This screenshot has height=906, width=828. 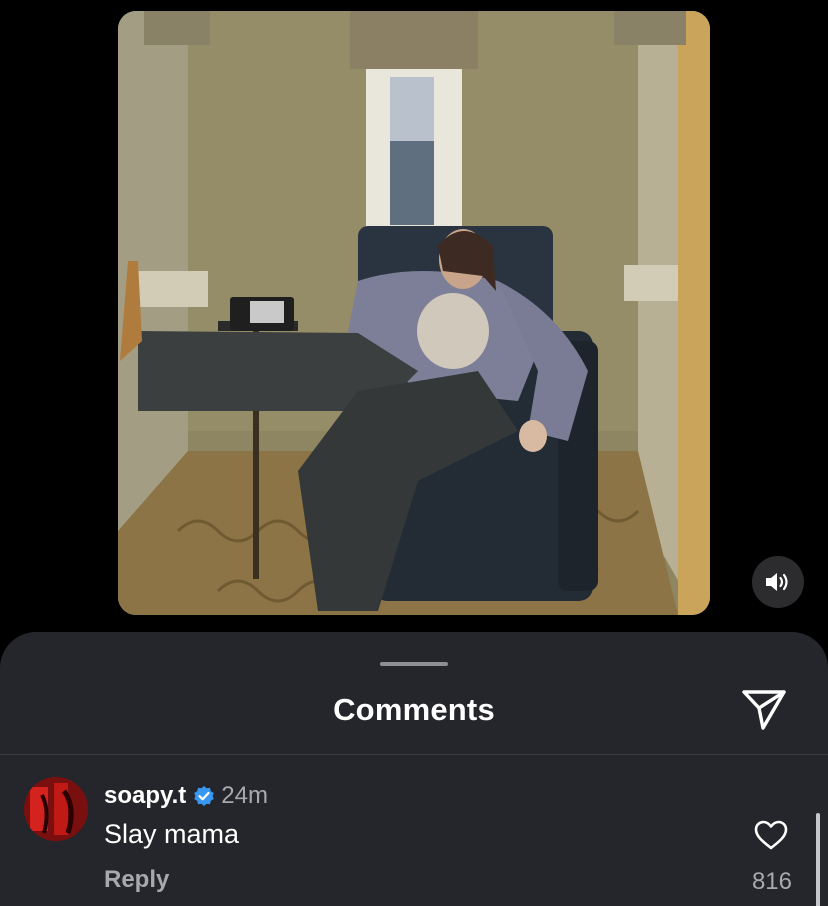 What do you see at coordinates (414, 664) in the screenshot?
I see `sheet-grabber` at bounding box center [414, 664].